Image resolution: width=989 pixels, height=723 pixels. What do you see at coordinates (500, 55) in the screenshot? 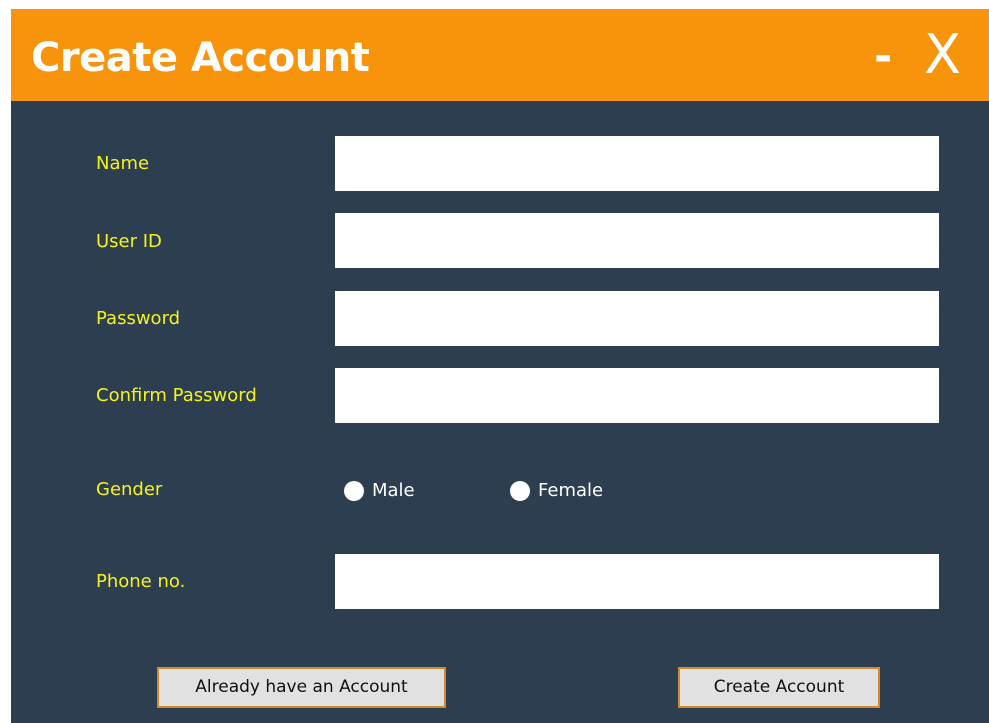
I see `title-bar: Create Account - X` at bounding box center [500, 55].